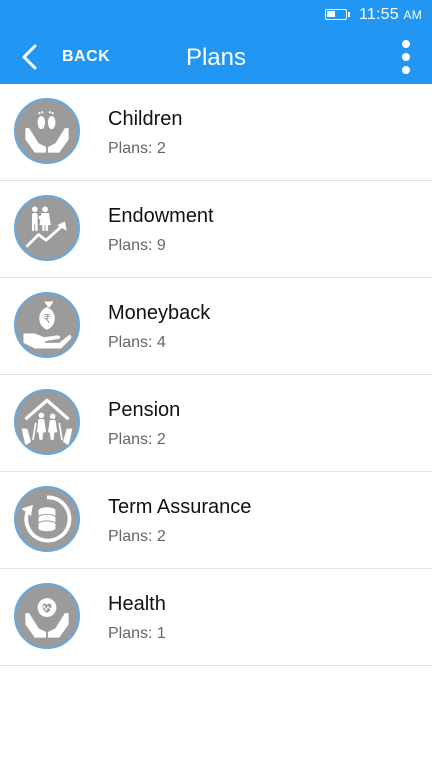 The image size is (432, 768). Describe the element at coordinates (180, 507) in the screenshot. I see `plan-name: Term Assurance` at that location.